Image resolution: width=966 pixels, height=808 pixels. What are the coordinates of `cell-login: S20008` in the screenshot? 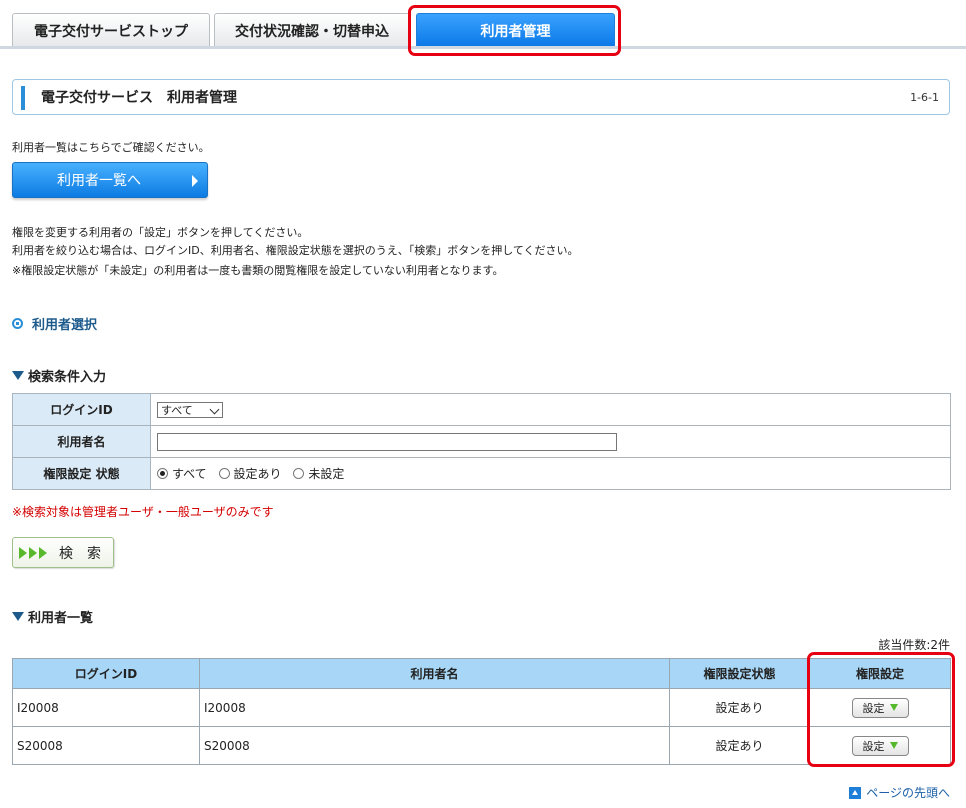 It's located at (106, 745).